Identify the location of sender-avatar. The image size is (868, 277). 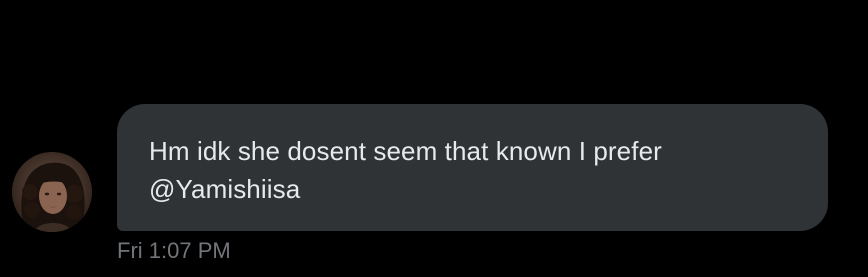
(52, 192).